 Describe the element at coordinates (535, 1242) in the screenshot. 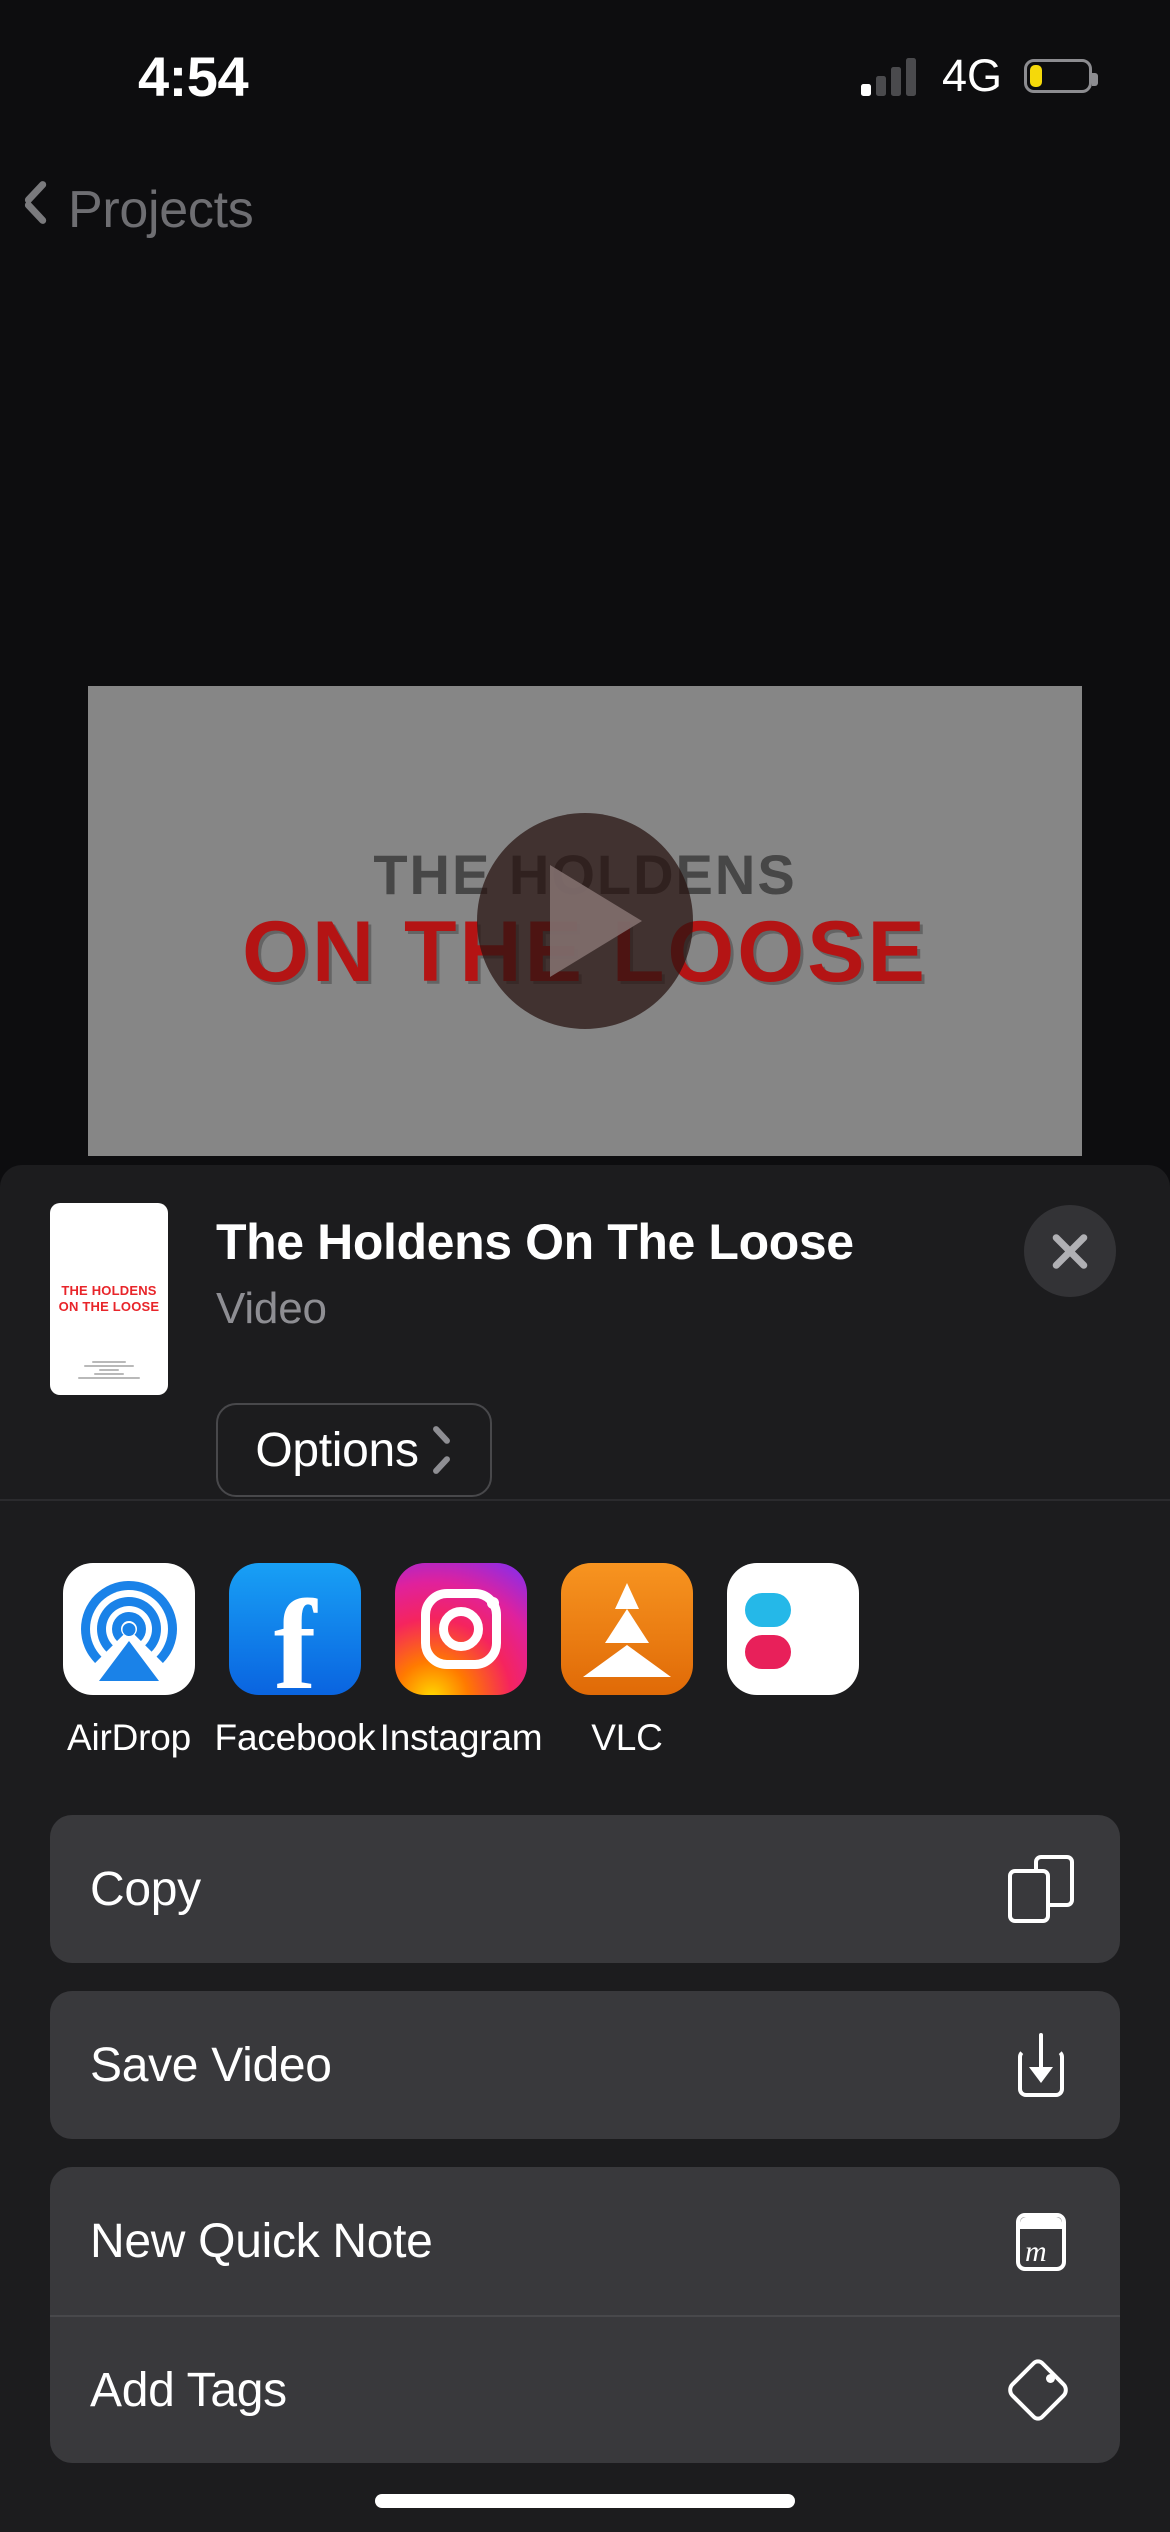

I see `share-item-title: The Holdens On The Loose` at that location.